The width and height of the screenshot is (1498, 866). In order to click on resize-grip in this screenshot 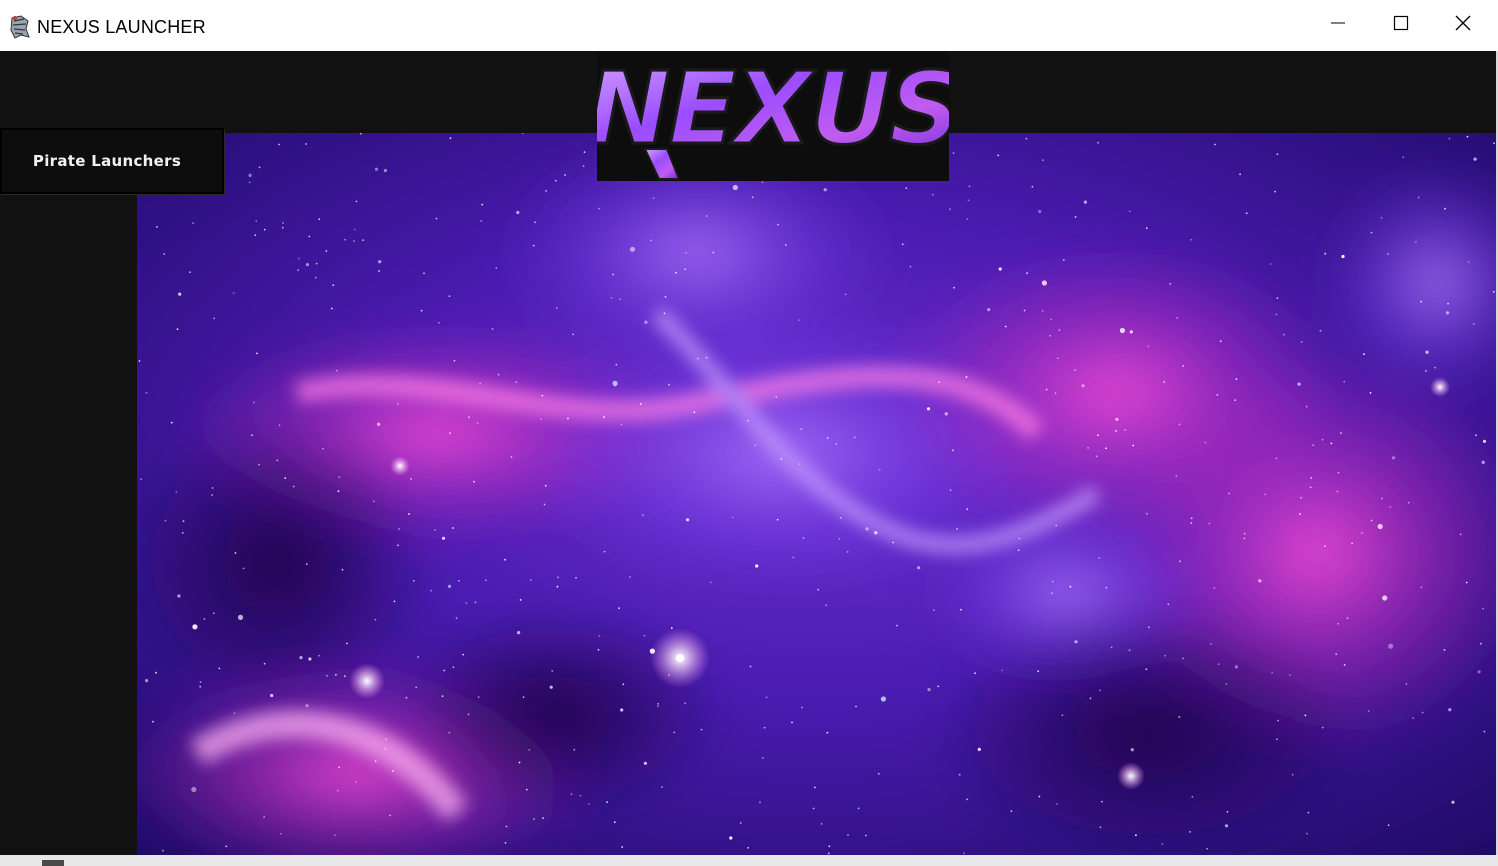, I will do `click(53, 863)`.